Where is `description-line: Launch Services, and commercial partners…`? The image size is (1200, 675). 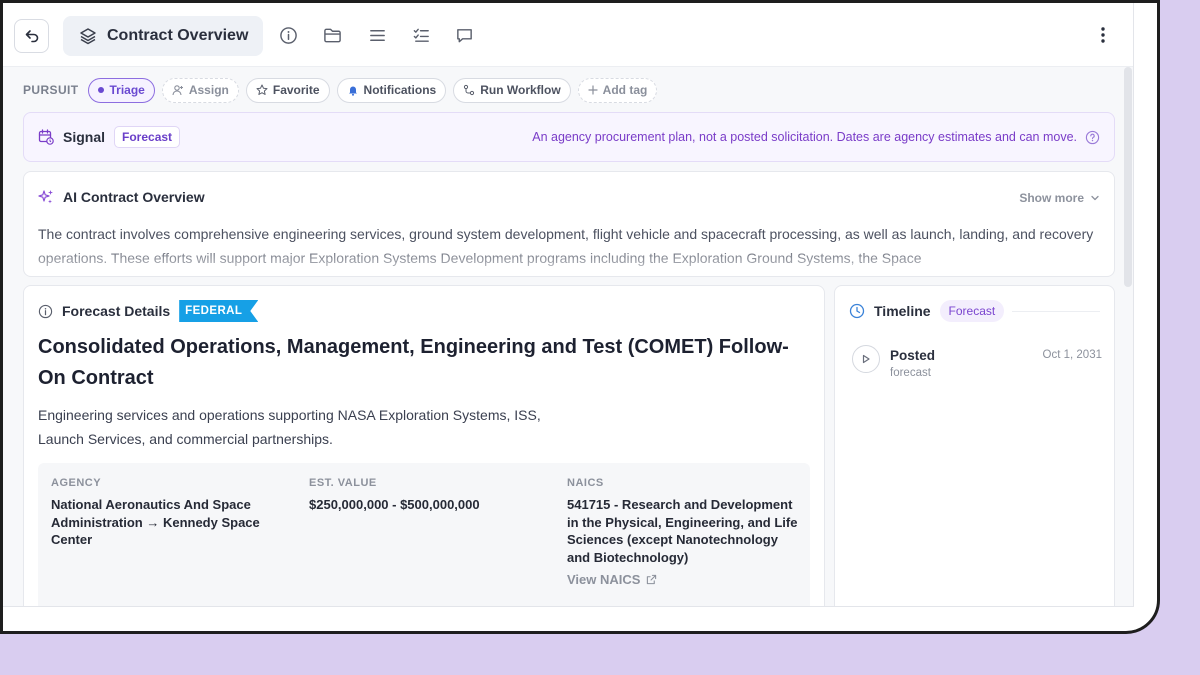 description-line: Launch Services, and commercial partners… is located at coordinates (185, 439).